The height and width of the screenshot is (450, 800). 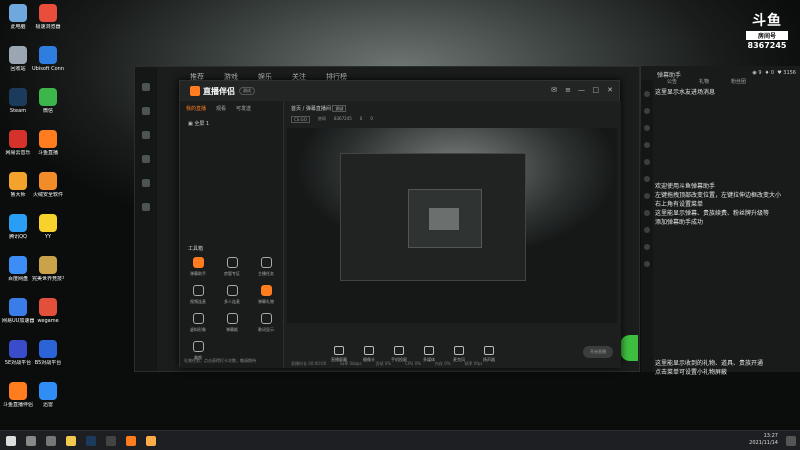 What do you see at coordinates (48, 276) in the screenshot?
I see `desktop-icon: 完美世界竞技平台` at bounding box center [48, 276].